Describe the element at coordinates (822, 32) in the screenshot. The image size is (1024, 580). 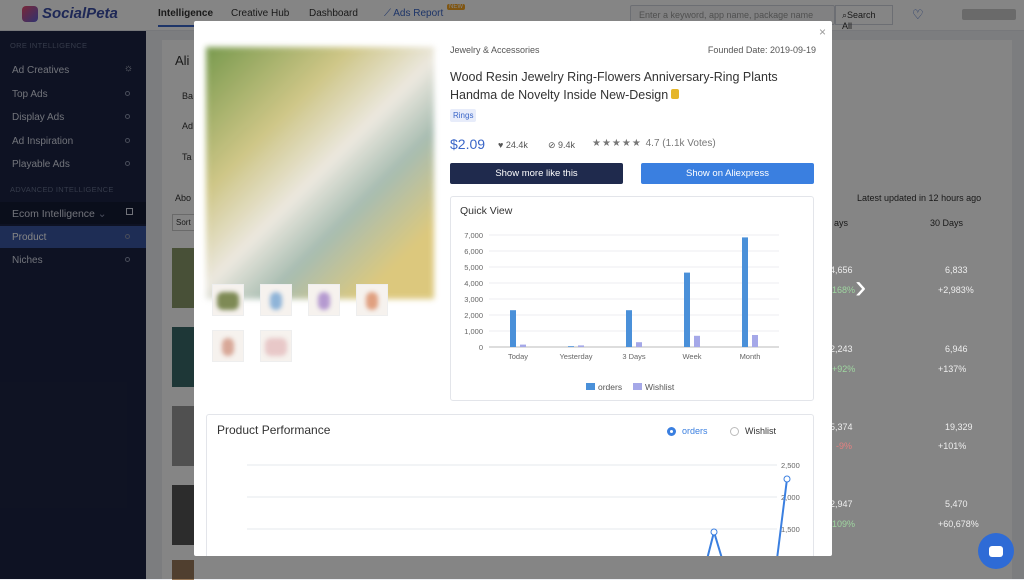
I see `close-icon: ×` at that location.